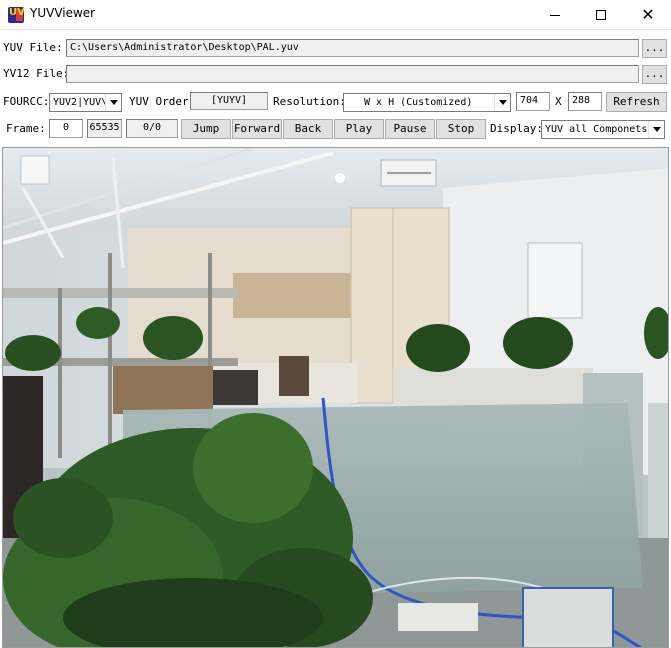 The width and height of the screenshot is (671, 648). Describe the element at coordinates (206, 129) in the screenshot. I see `jump-button: Jump` at that location.